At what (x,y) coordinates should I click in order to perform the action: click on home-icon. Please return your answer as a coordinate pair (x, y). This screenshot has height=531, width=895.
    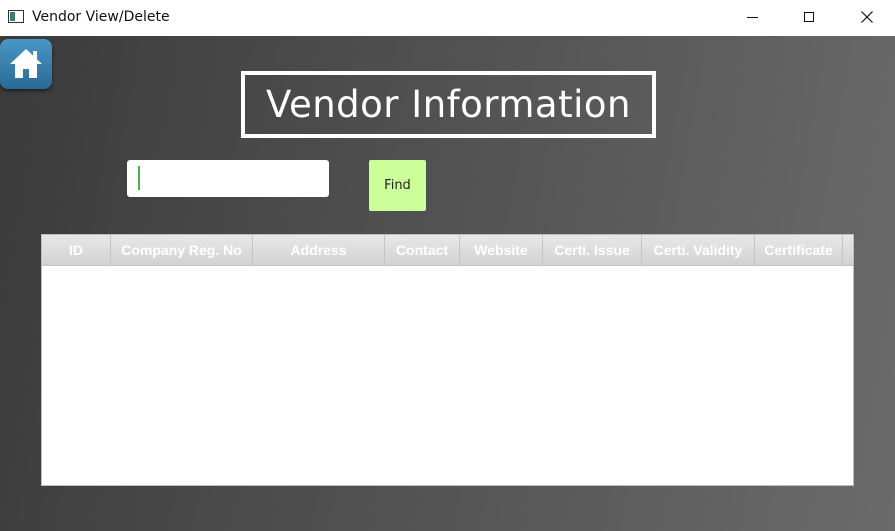
    Looking at the image, I should click on (26, 63).